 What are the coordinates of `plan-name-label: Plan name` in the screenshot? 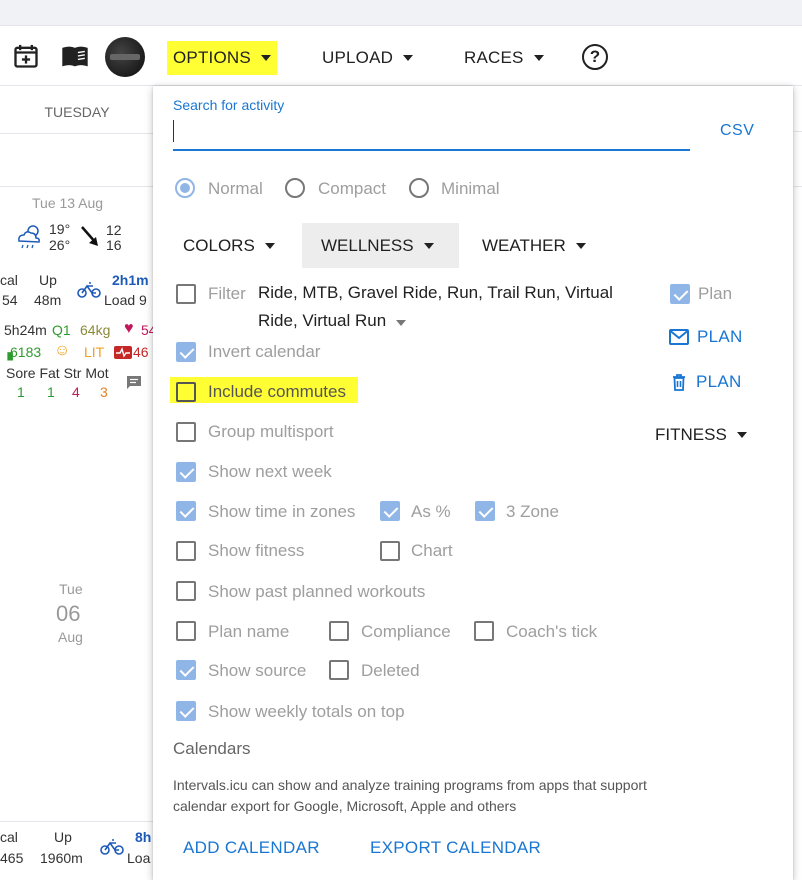 It's located at (249, 631).